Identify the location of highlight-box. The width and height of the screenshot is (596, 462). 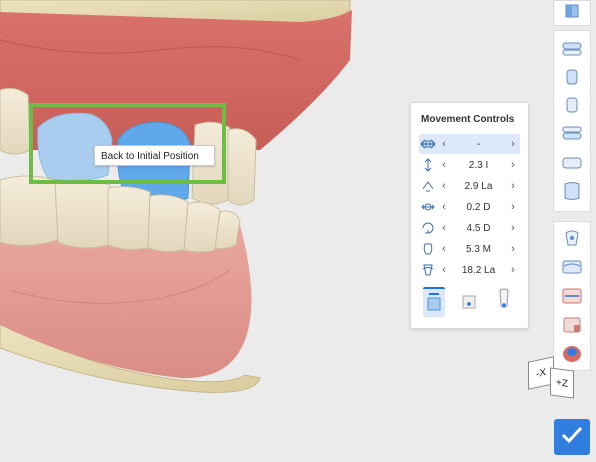
(127, 143).